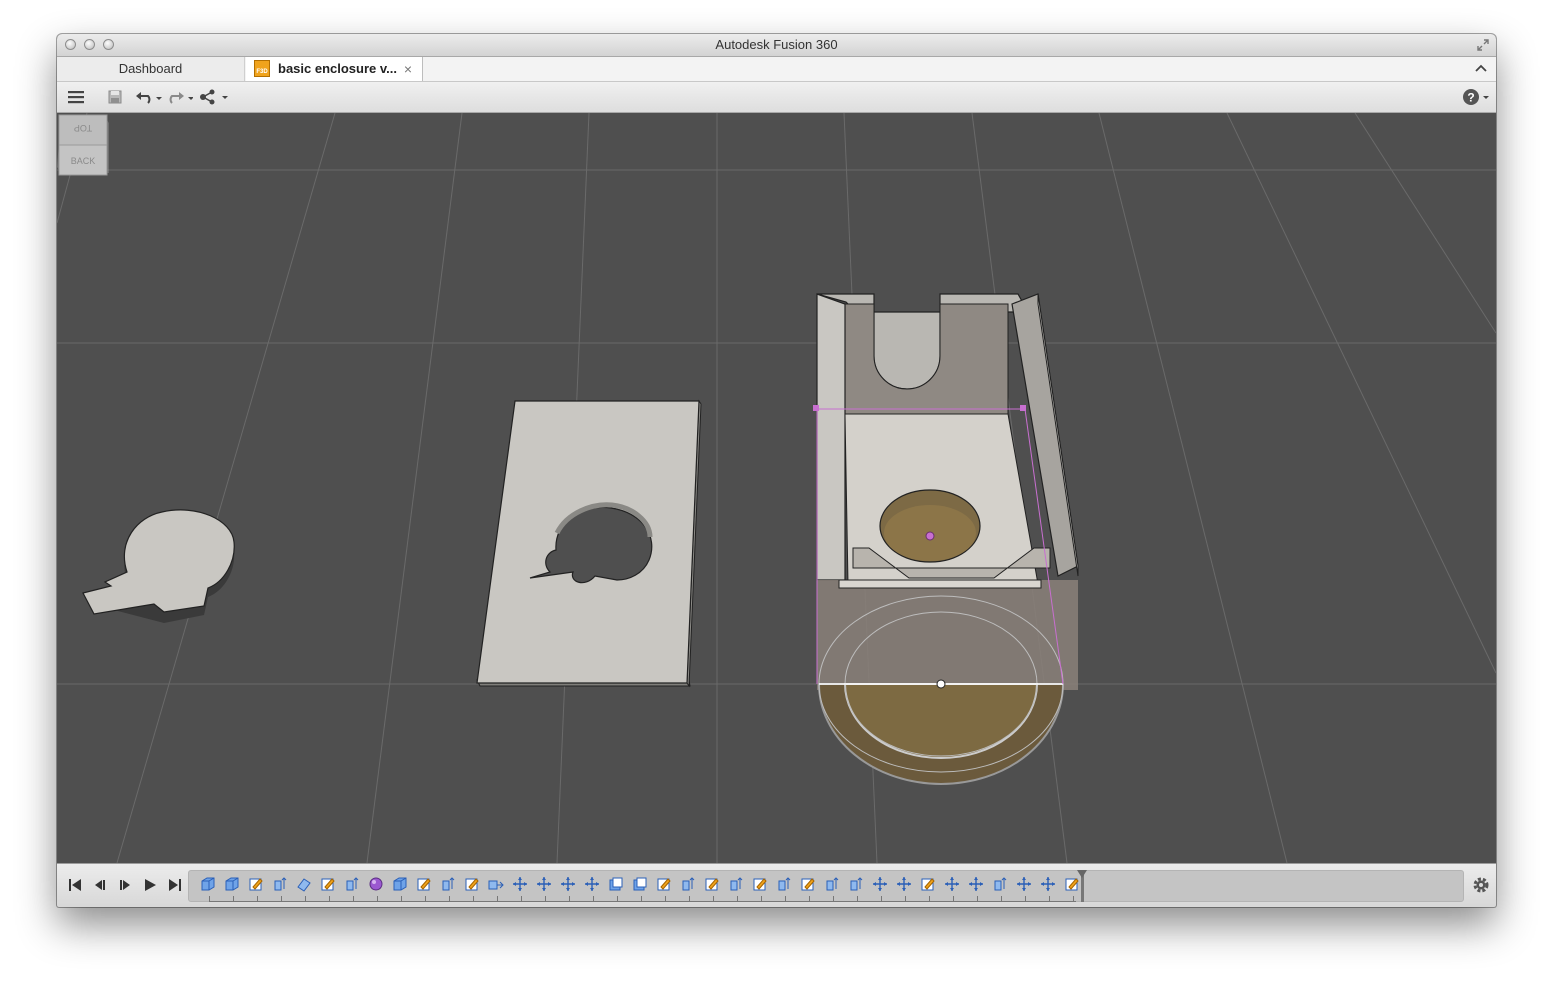 This screenshot has height=987, width=1553. I want to click on tab-close-icon: ×, so click(408, 69).